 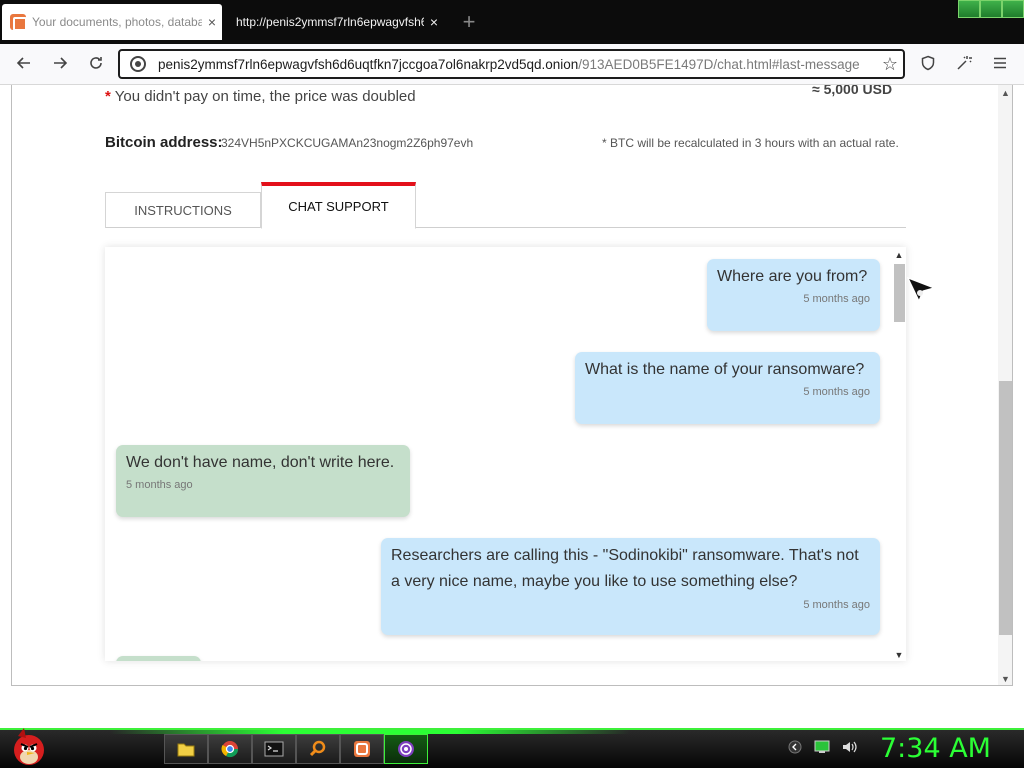 What do you see at coordinates (1005, 508) in the screenshot?
I see `page-scrollbar-thumb` at bounding box center [1005, 508].